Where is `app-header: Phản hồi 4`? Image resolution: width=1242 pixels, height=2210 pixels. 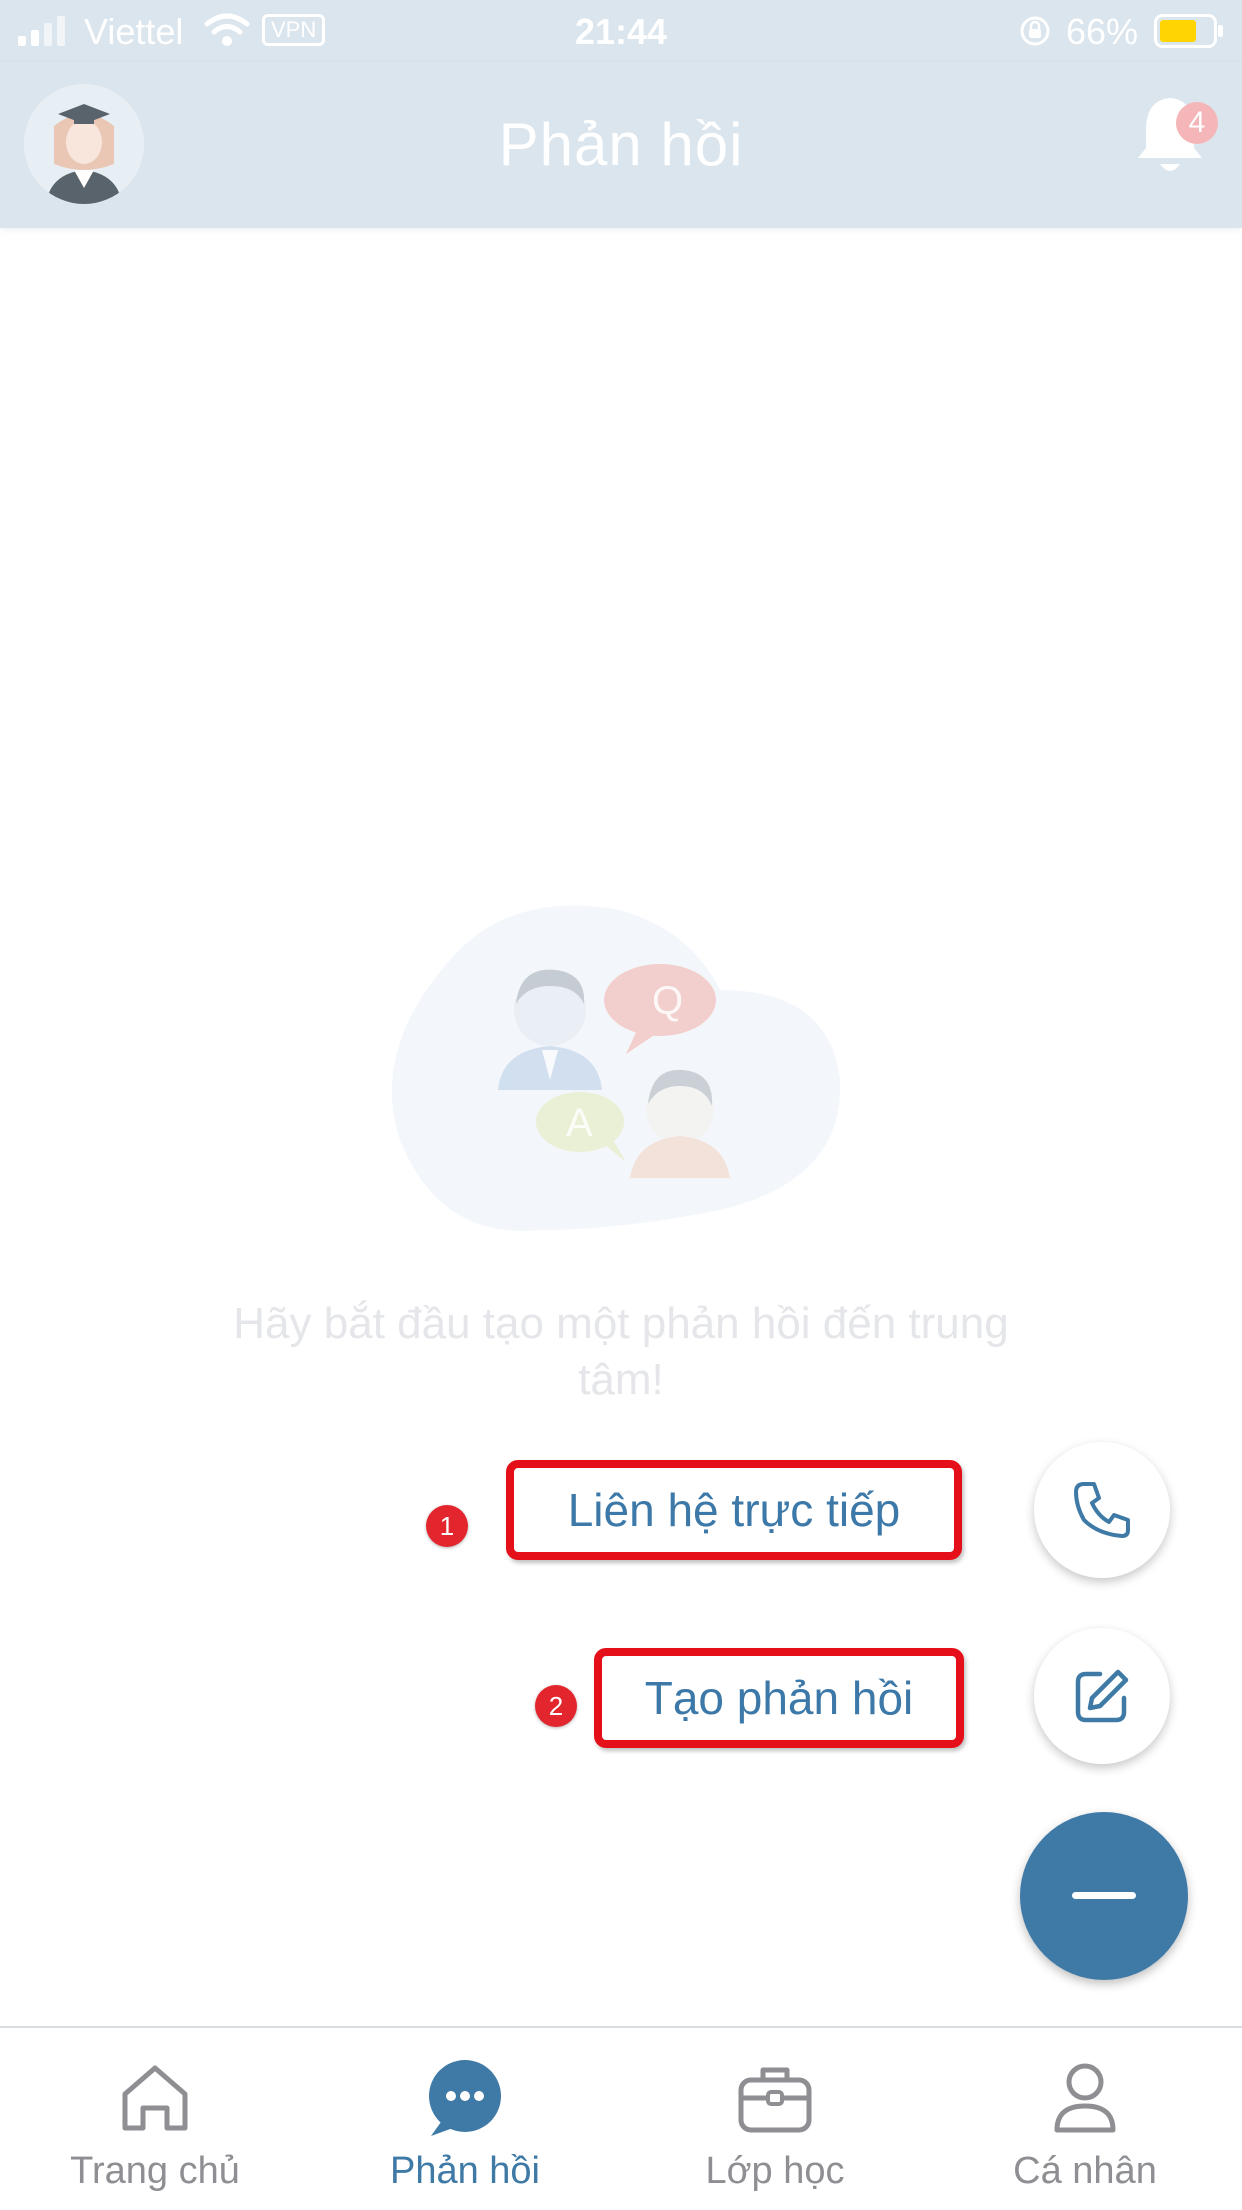 app-header: Phản hồi 4 is located at coordinates (621, 145).